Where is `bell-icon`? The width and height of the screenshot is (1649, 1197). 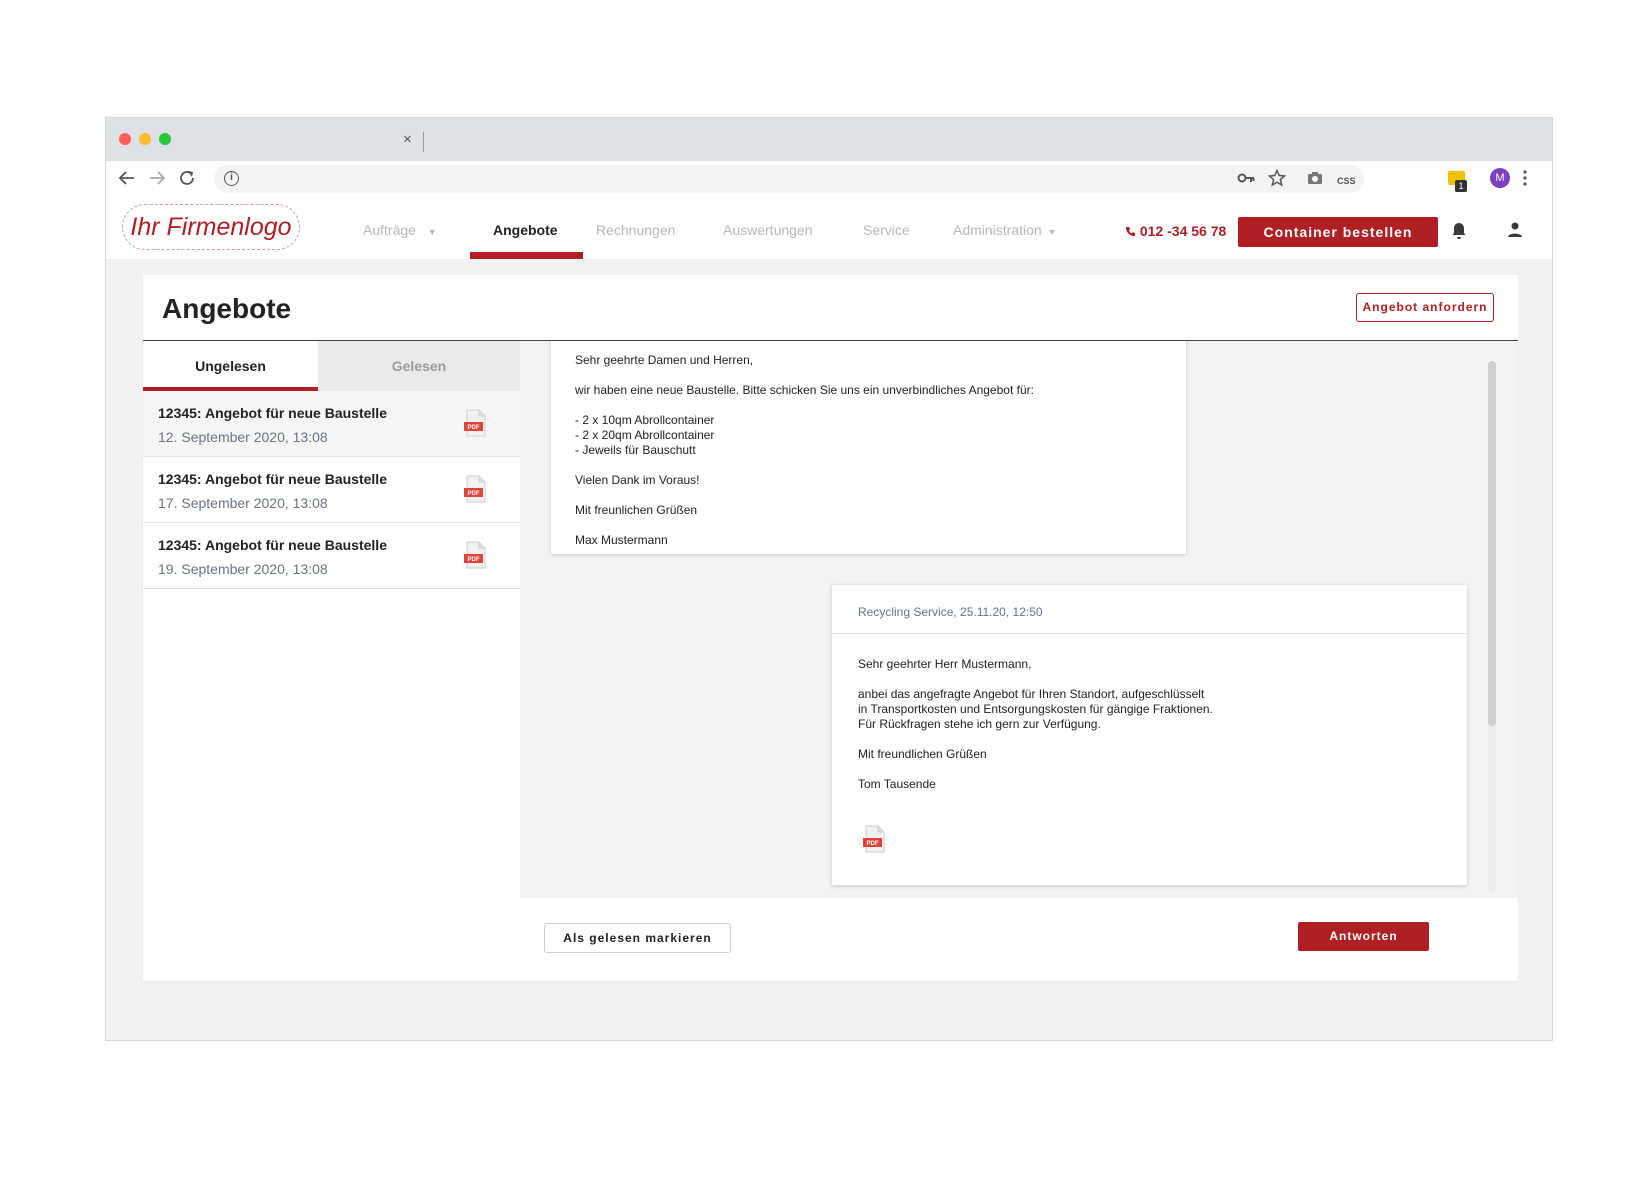
bell-icon is located at coordinates (1459, 231).